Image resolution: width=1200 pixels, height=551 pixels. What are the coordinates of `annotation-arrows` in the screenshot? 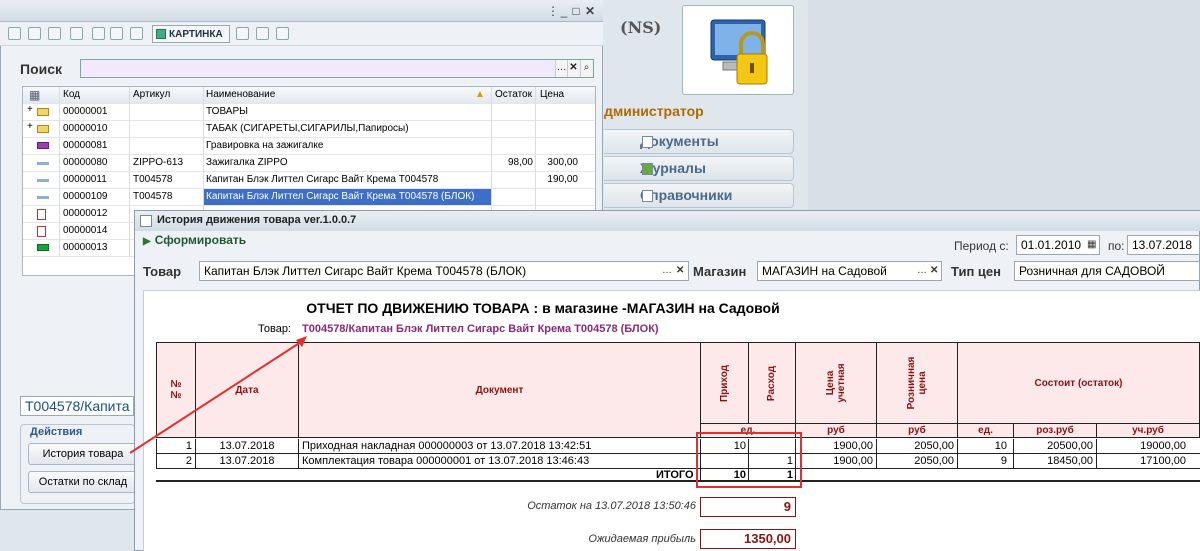 It's located at (218, 395).